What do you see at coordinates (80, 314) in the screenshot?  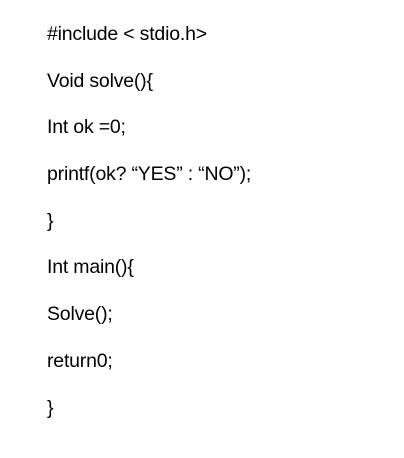 I see `code-line-solve-call: Solve();` at bounding box center [80, 314].